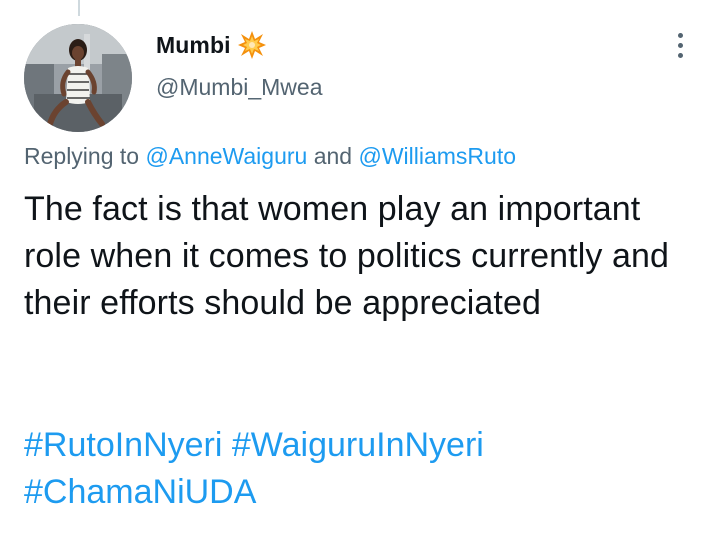  What do you see at coordinates (82, 156) in the screenshot?
I see `replying-to-label: Replying to` at bounding box center [82, 156].